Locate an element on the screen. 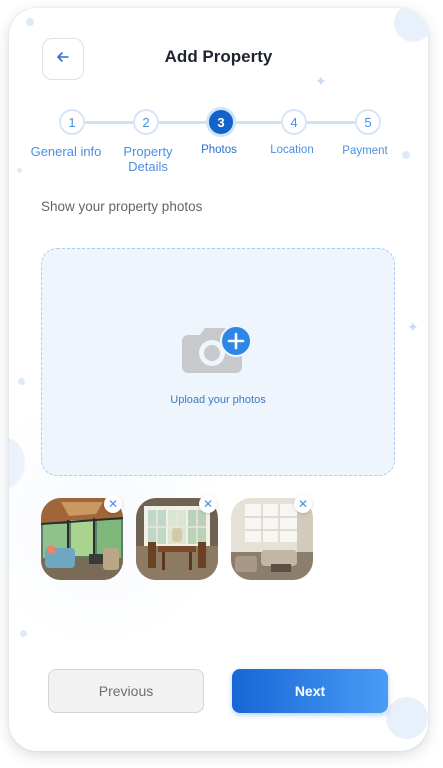 The width and height of the screenshot is (443, 768). next-button: Next is located at coordinates (310, 691).